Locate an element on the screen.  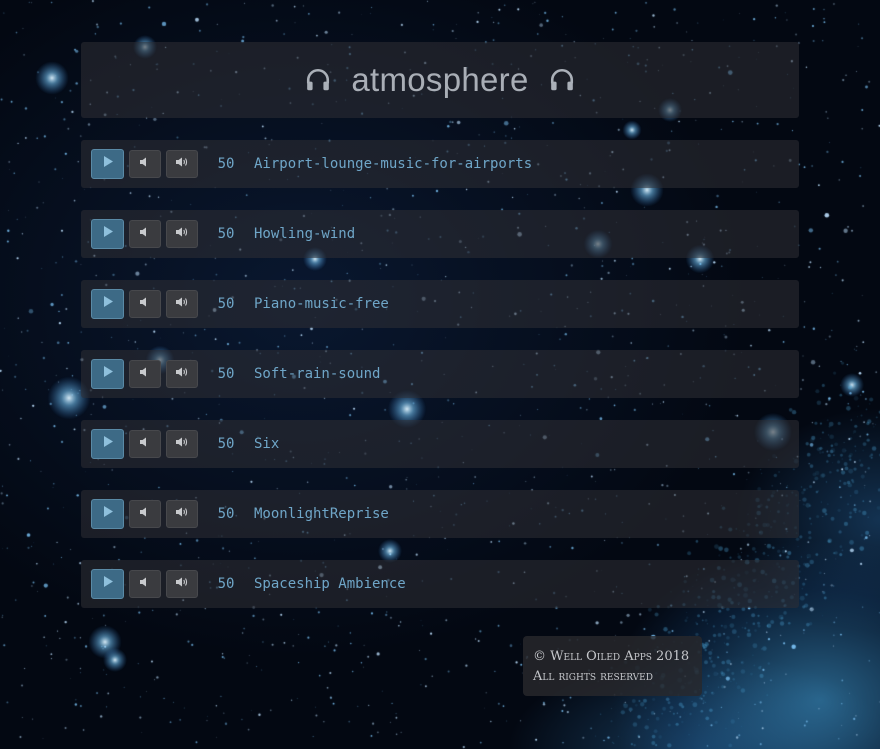
track-name: Airport-lounge-music-for-airports is located at coordinates (393, 164).